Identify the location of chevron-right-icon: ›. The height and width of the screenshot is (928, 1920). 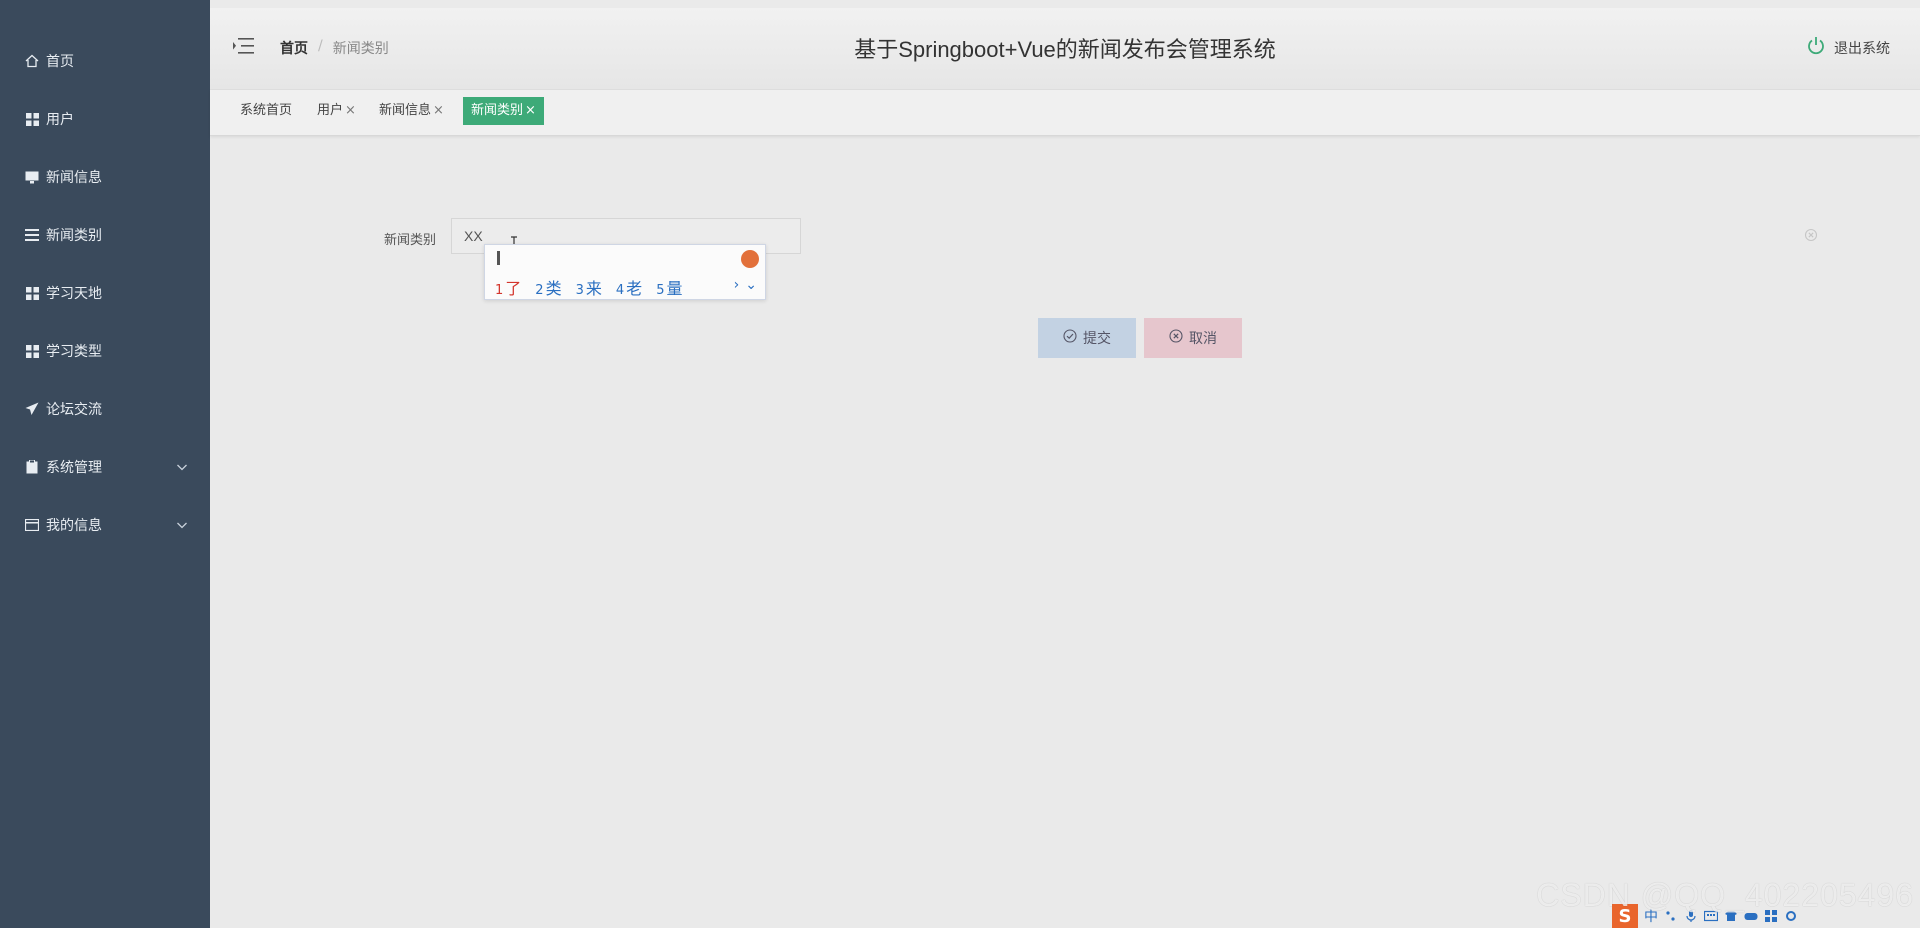
(737, 285).